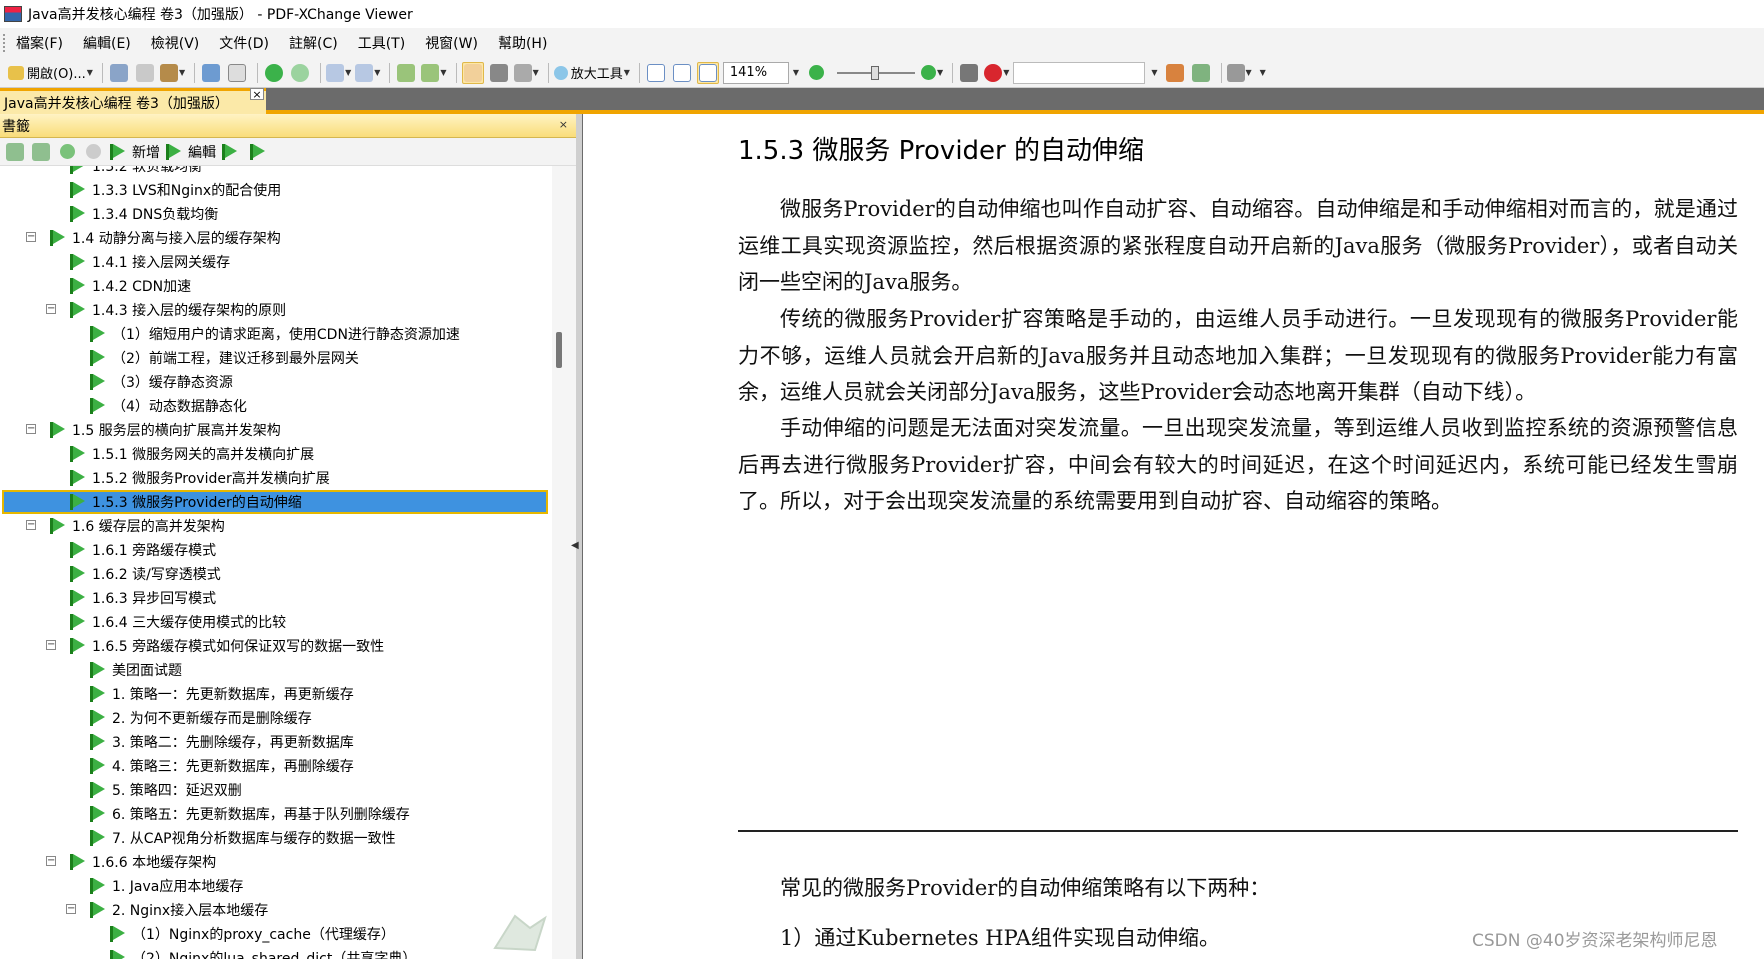 The height and width of the screenshot is (959, 1764). What do you see at coordinates (172, 73) in the screenshot?
I see `email-button: ▼` at bounding box center [172, 73].